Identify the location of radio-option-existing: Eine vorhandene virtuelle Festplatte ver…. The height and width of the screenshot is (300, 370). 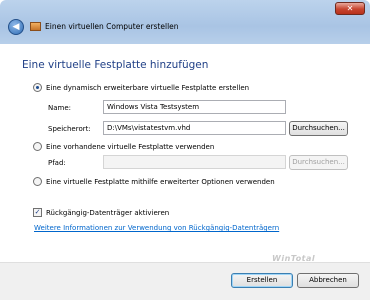
(123, 146).